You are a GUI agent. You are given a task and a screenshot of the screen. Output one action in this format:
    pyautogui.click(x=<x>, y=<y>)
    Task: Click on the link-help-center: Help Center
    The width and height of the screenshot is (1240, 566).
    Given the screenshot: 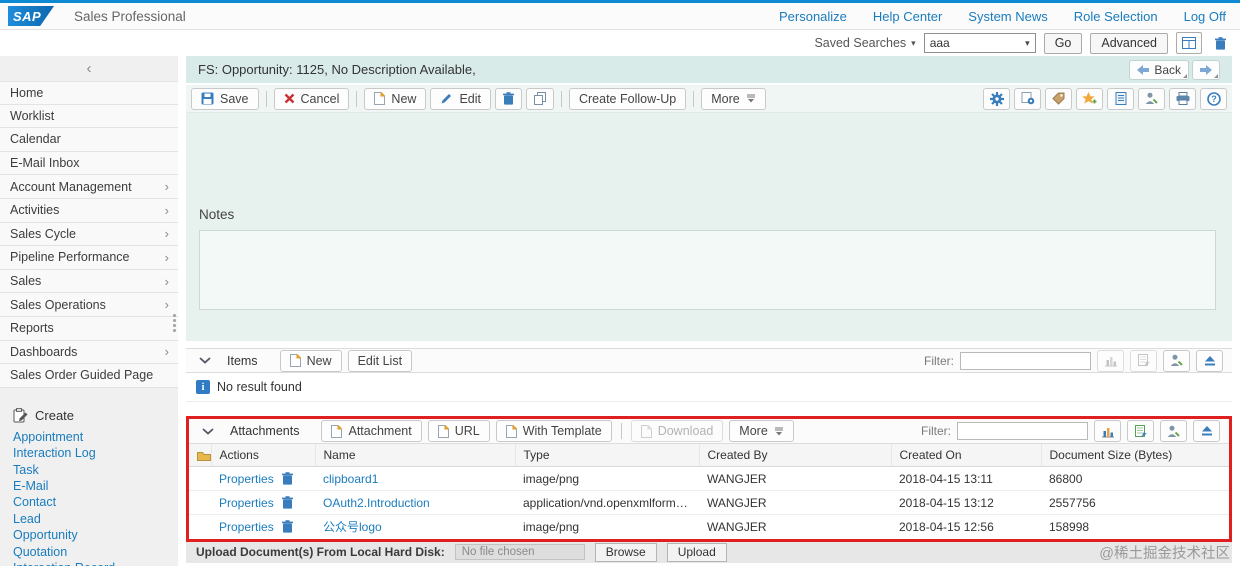 What is the action you would take?
    pyautogui.click(x=907, y=16)
    